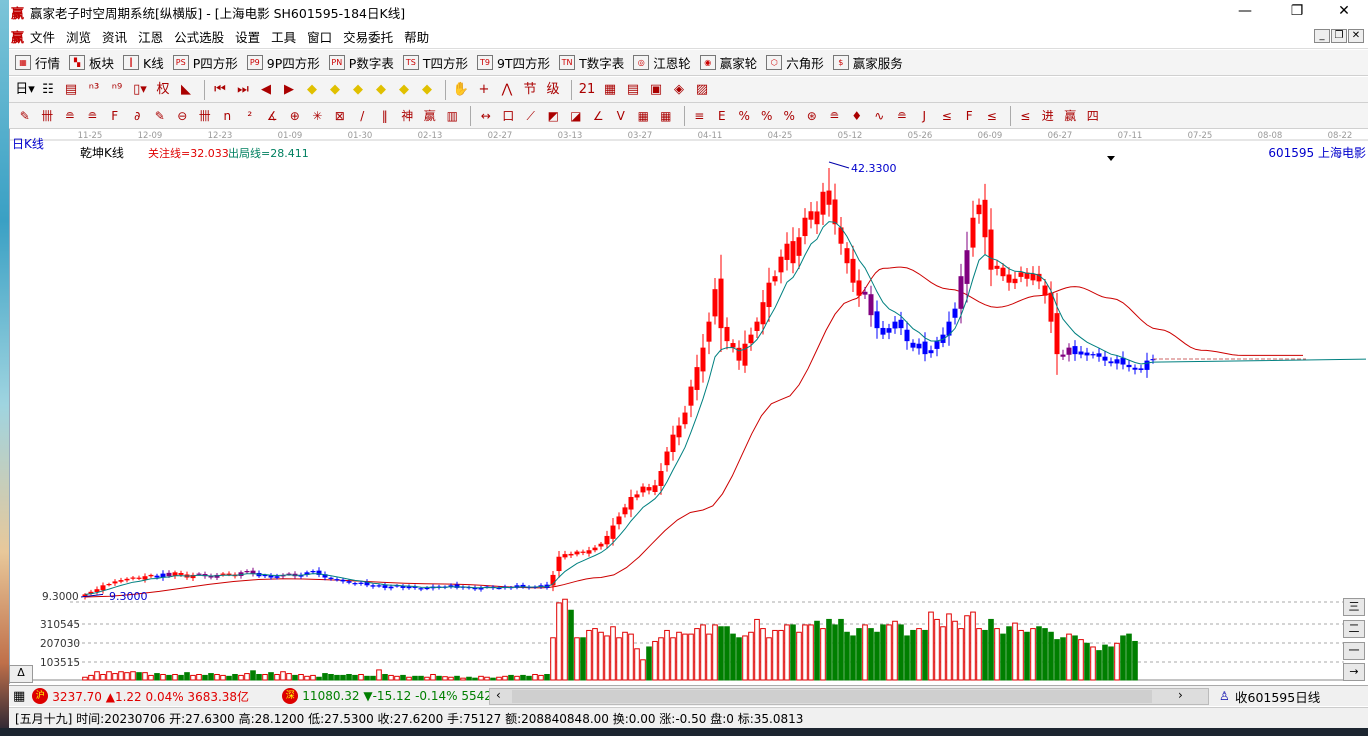 This screenshot has height=736, width=1368. Describe the element at coordinates (385, 116) in the screenshot. I see `winner-icon: ‖` at that location.